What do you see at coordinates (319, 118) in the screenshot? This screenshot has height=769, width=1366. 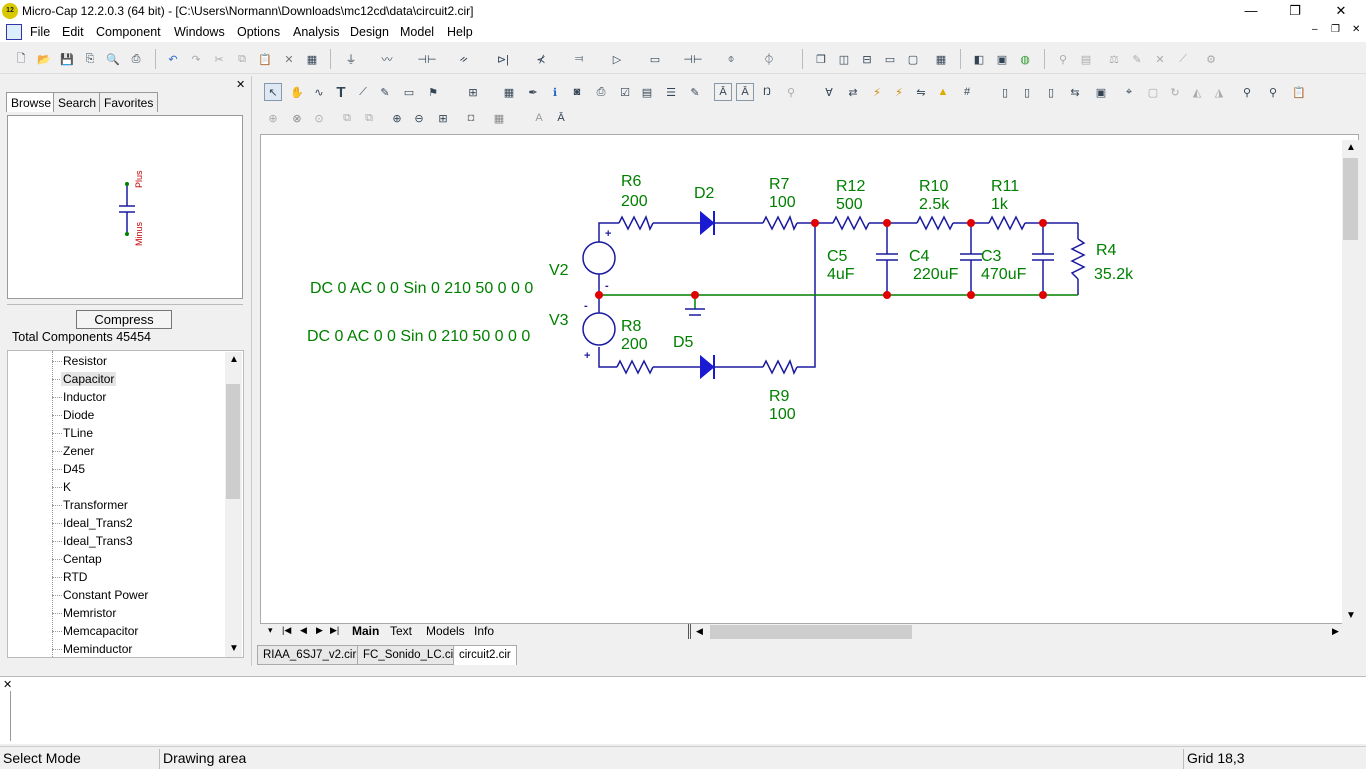 I see `more-icon: ⊙` at bounding box center [319, 118].